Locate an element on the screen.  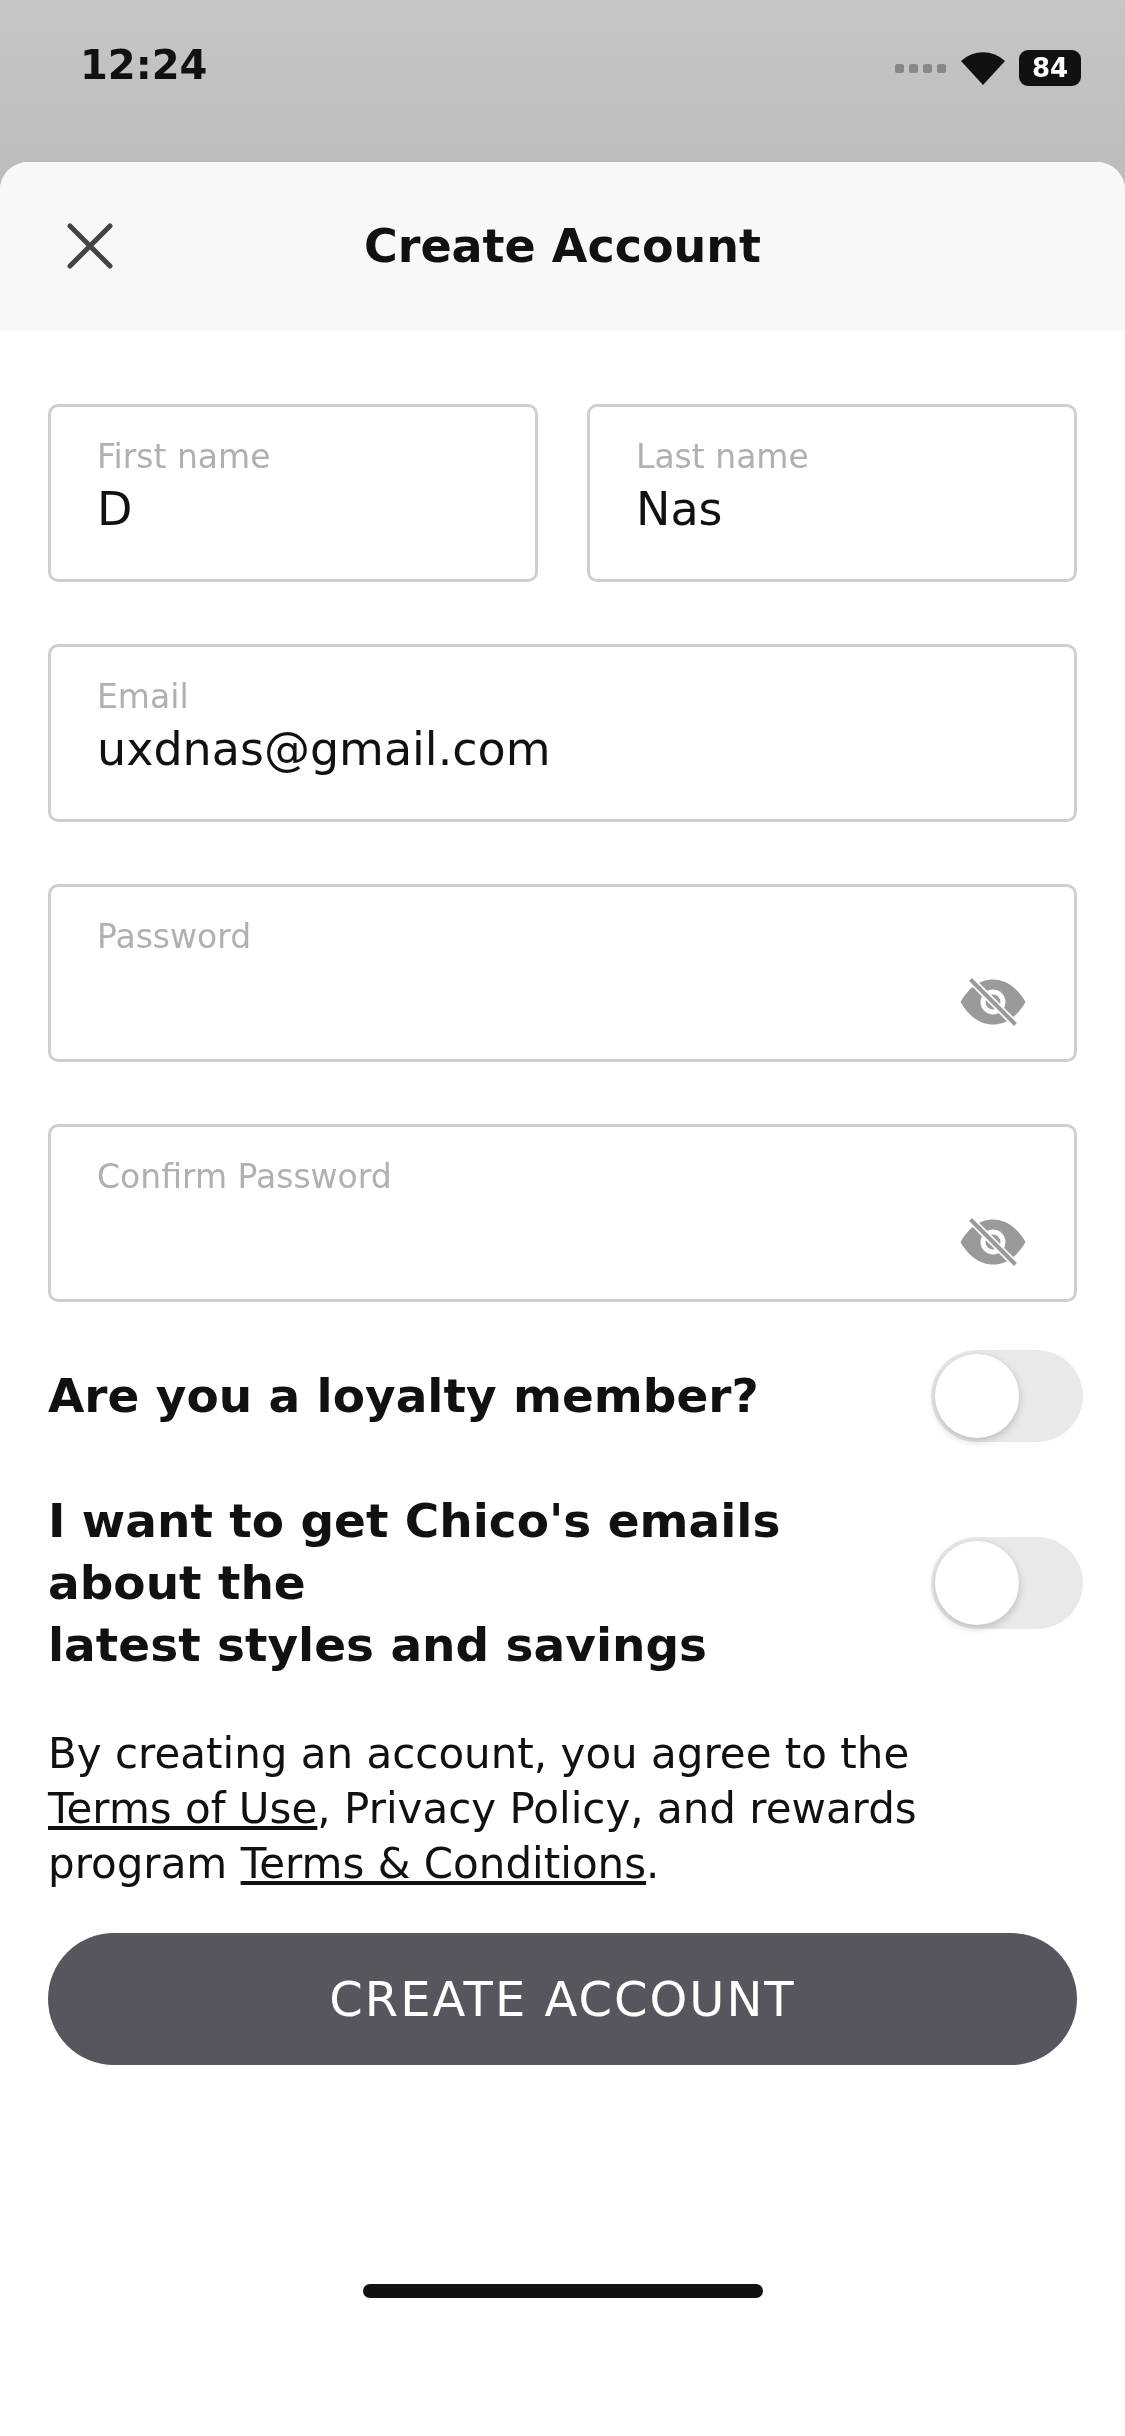
wifi-icon is located at coordinates (983, 68).